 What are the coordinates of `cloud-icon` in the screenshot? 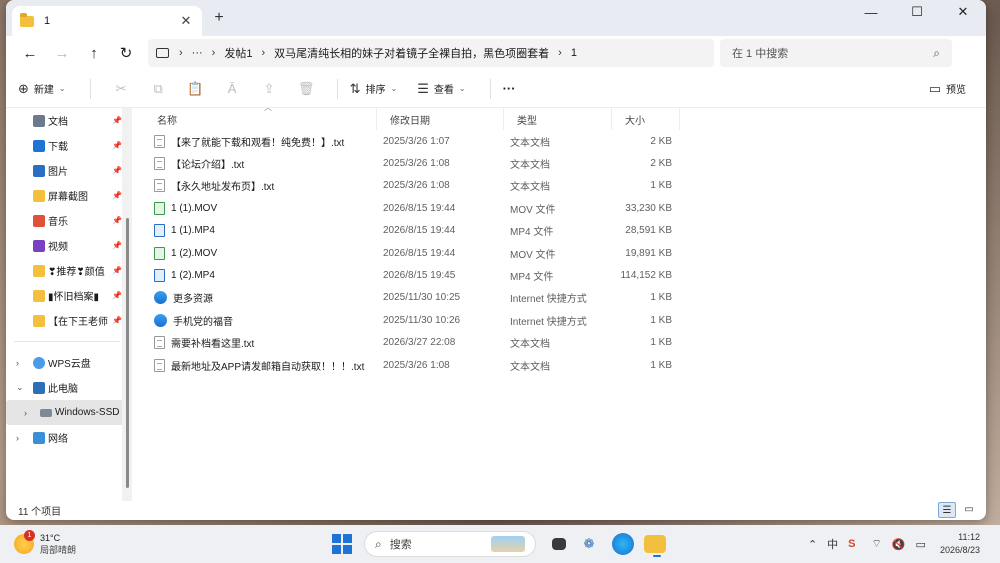 It's located at (39, 362).